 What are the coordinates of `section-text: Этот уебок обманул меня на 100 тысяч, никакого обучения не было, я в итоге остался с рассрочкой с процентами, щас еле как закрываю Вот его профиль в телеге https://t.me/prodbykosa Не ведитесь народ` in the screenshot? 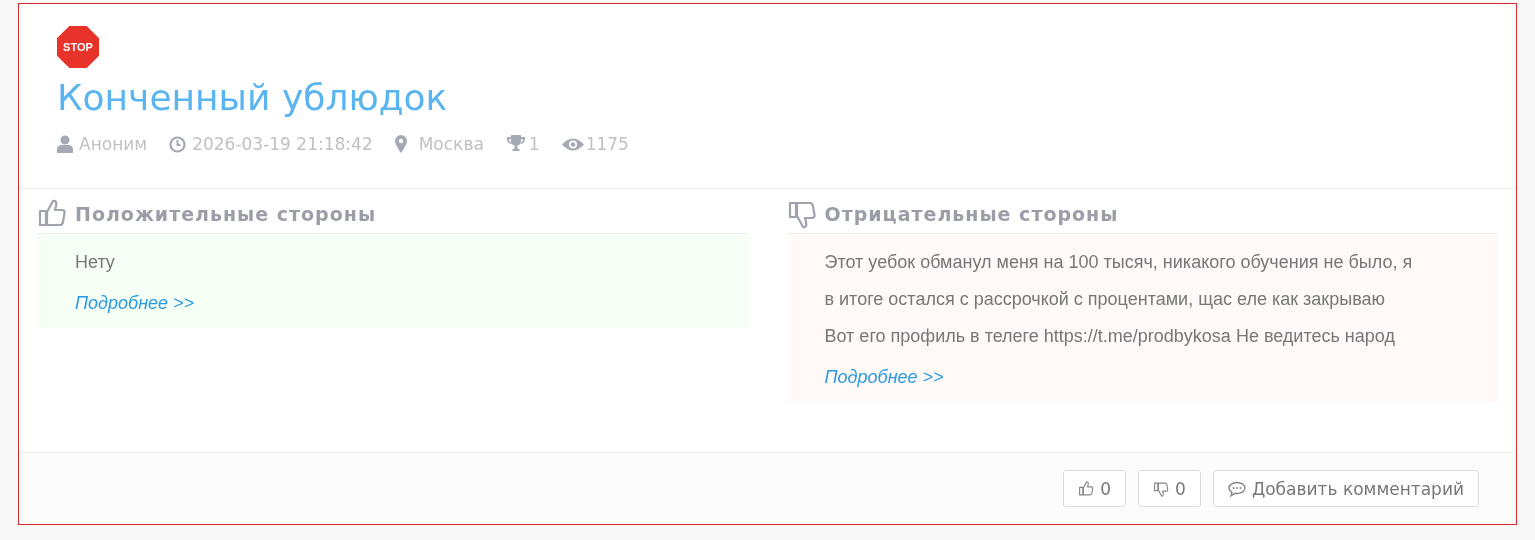 It's located at (1119, 299).